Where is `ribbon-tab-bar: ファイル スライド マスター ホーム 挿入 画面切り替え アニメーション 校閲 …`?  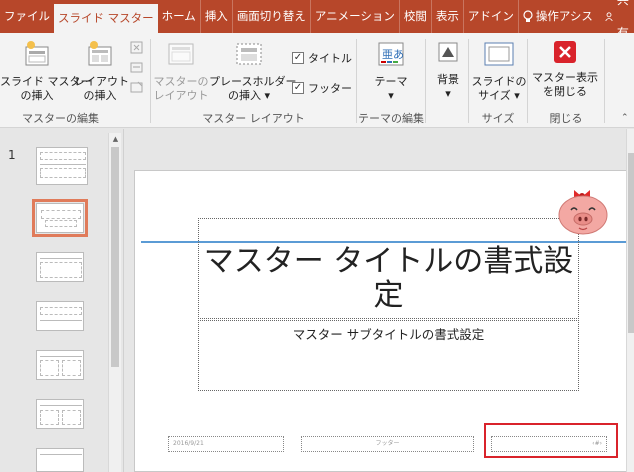 ribbon-tab-bar: ファイル スライド マスター ホーム 挿入 画面切り替え アニメーション 校閲 … is located at coordinates (317, 20).